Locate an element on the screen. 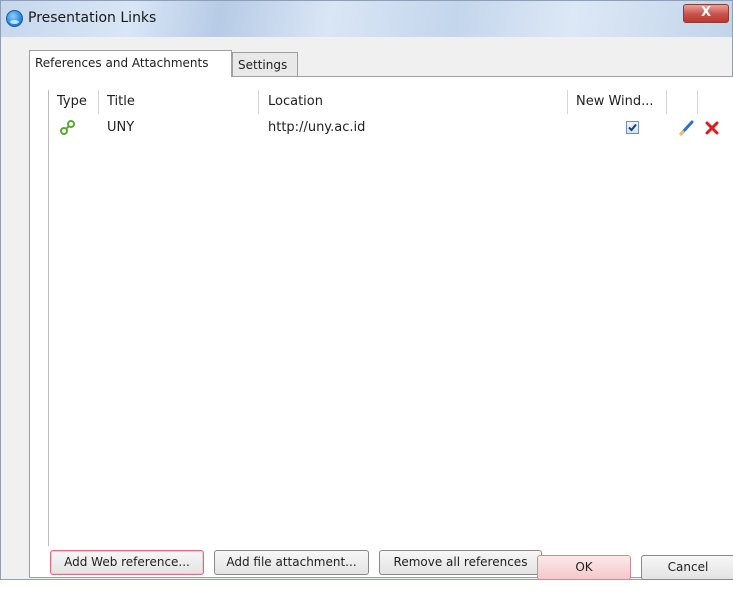 This screenshot has height=593, width=733. column-header-location: Location is located at coordinates (295, 102).